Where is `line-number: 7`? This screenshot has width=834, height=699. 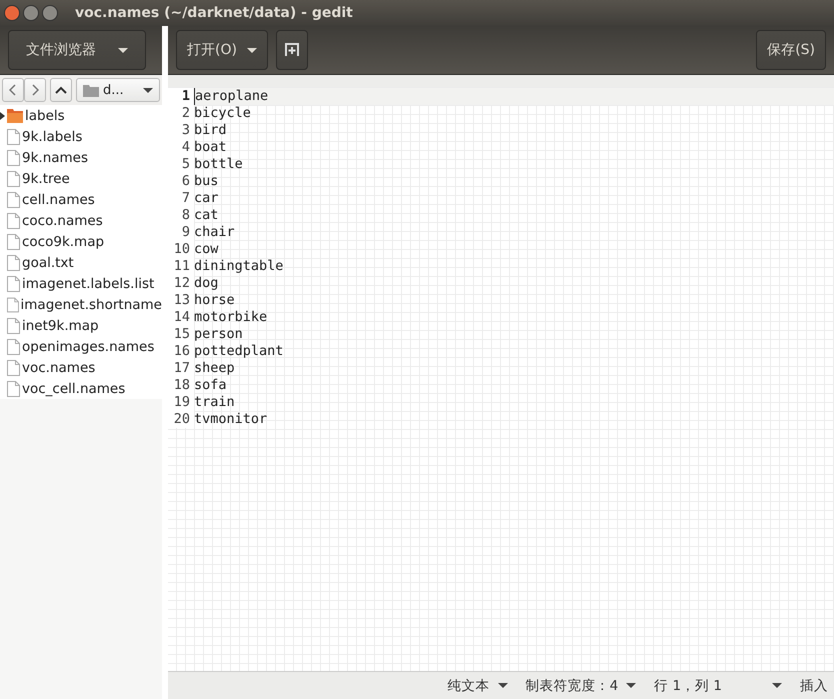
line-number: 7 is located at coordinates (181, 198).